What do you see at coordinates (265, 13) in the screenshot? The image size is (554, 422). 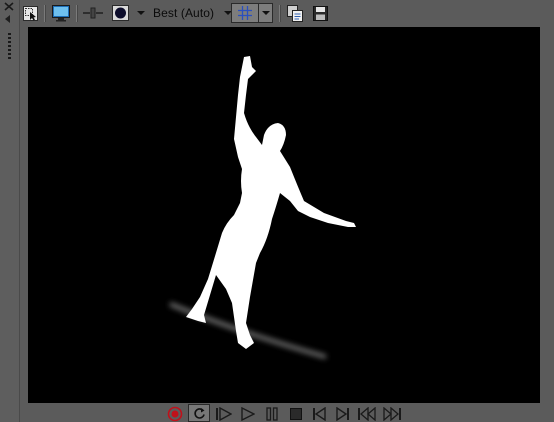 I see `grid-dropdown-icon` at bounding box center [265, 13].